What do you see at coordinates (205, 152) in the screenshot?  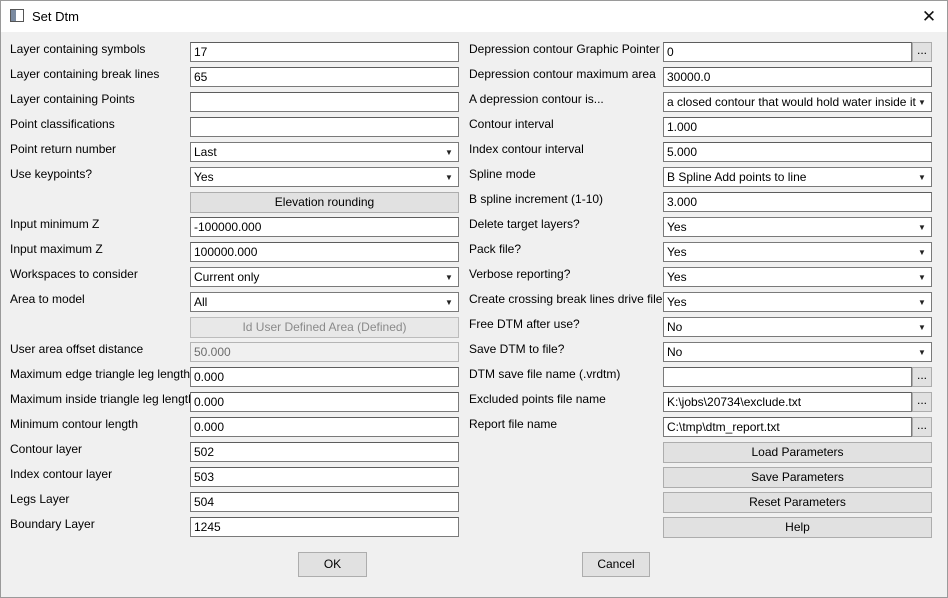 I see `point-return-value: Last` at bounding box center [205, 152].